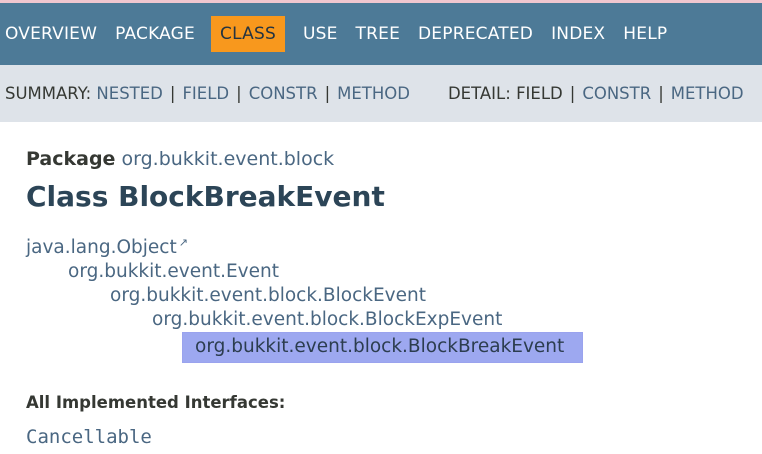 The width and height of the screenshot is (762, 454). I want to click on detail-links: DETAIL: FIELD | CONSTR | METHOD, so click(596, 93).